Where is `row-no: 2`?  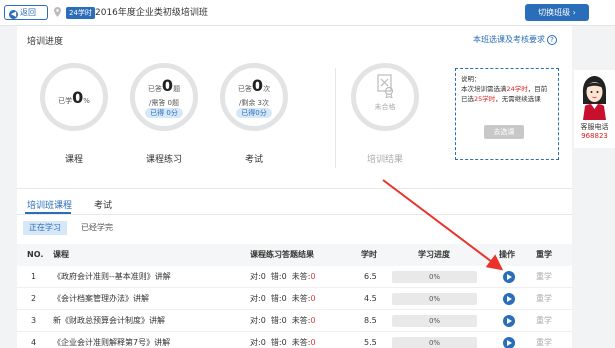
row-no: 2 is located at coordinates (34, 298).